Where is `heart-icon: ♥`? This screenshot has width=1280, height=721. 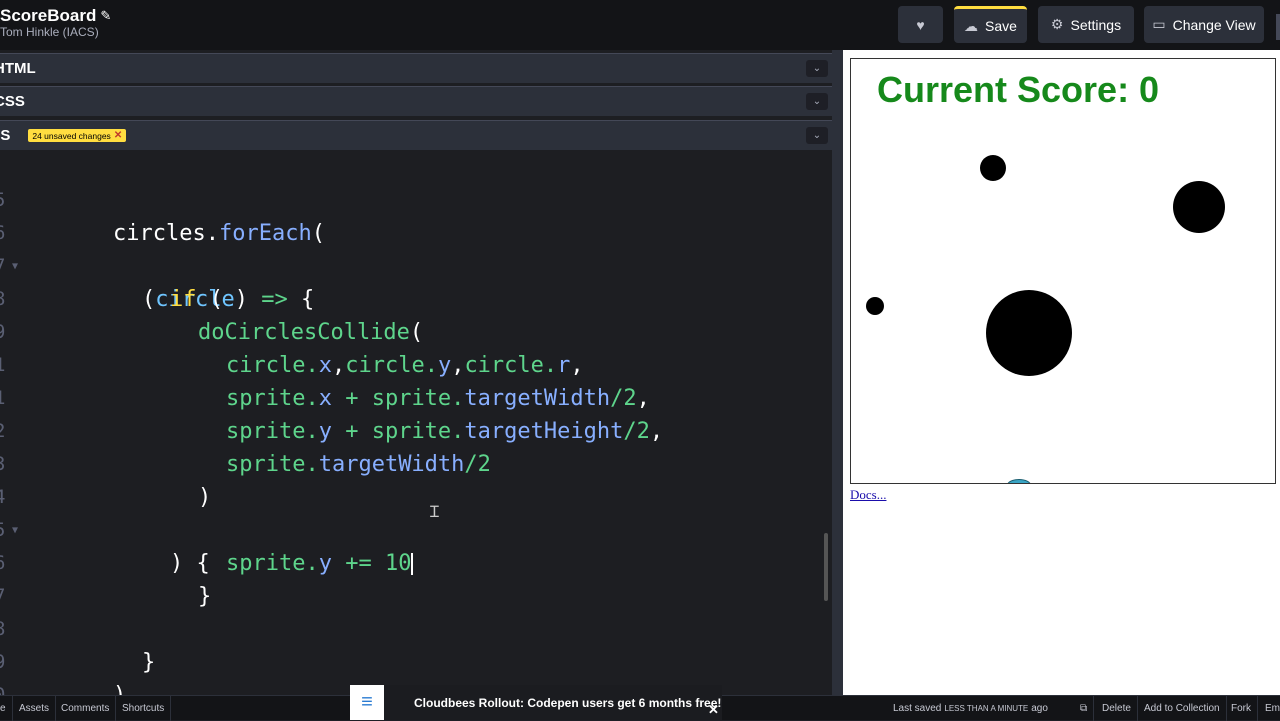 heart-icon: ♥ is located at coordinates (920, 24).